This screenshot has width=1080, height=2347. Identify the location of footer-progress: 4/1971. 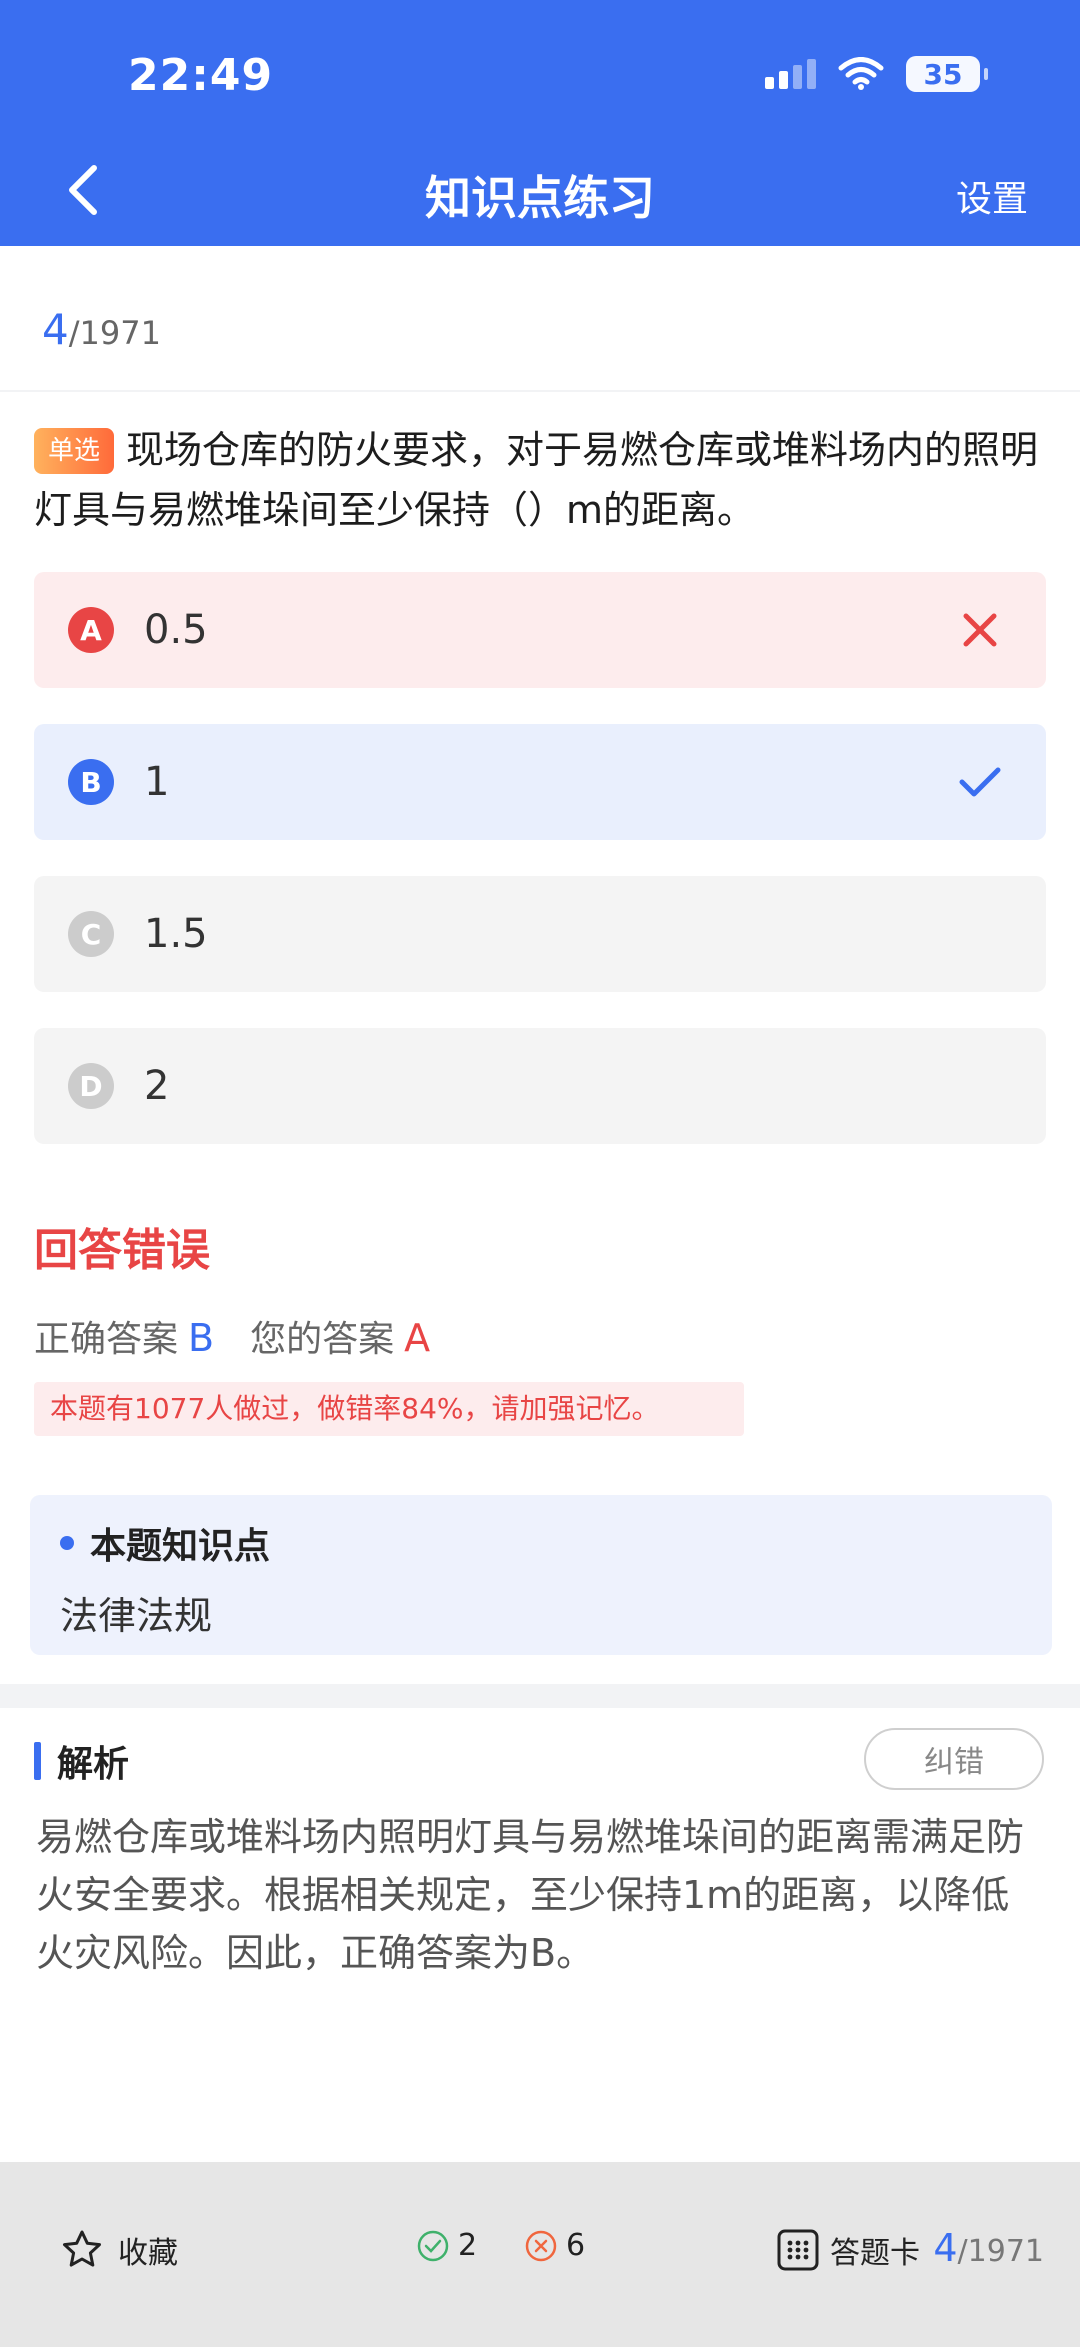
(988, 2248).